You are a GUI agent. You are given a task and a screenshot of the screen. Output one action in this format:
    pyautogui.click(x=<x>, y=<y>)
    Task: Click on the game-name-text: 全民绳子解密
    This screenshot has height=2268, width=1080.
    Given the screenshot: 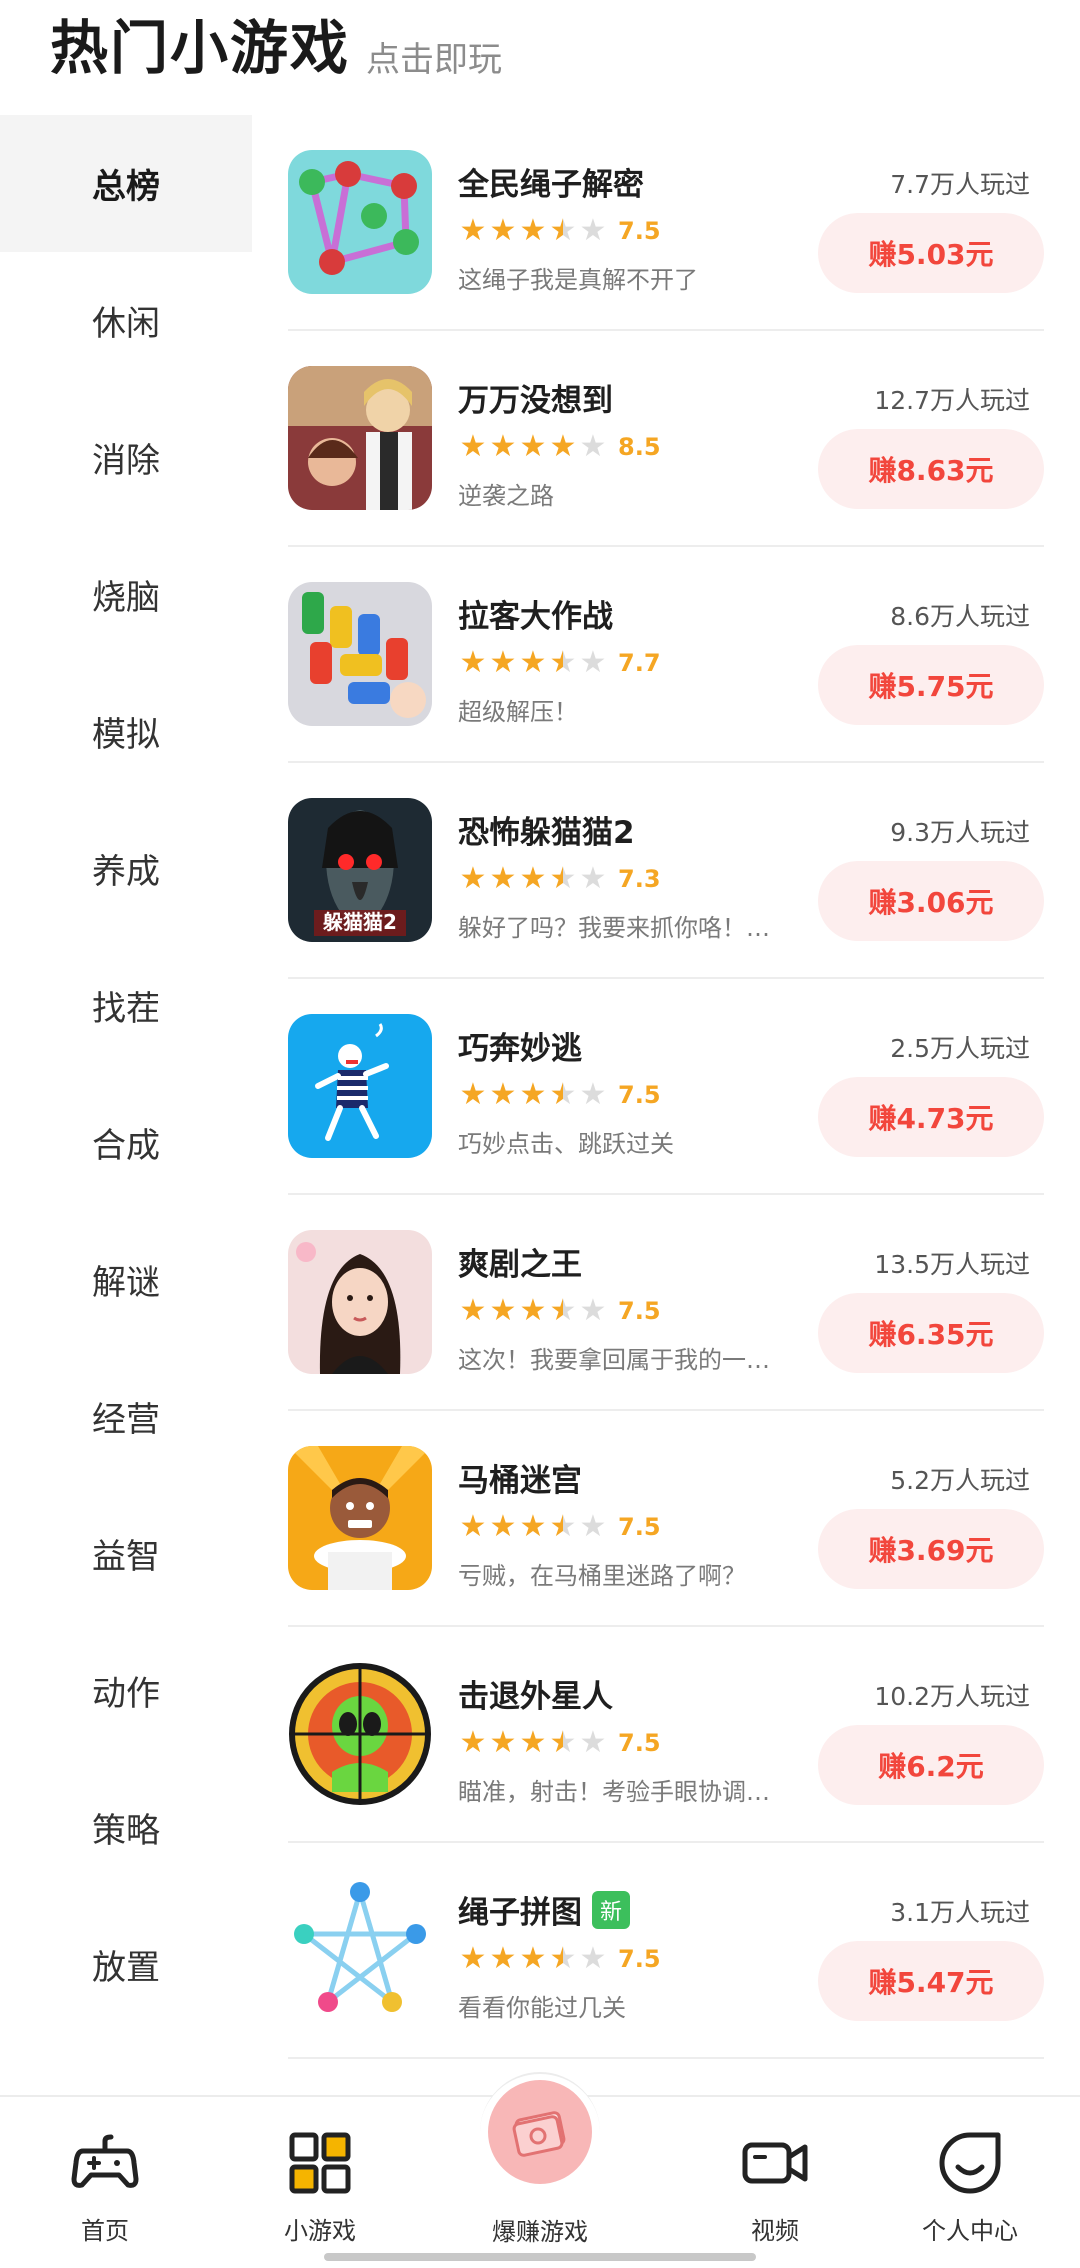 What is the action you would take?
    pyautogui.click(x=551, y=185)
    